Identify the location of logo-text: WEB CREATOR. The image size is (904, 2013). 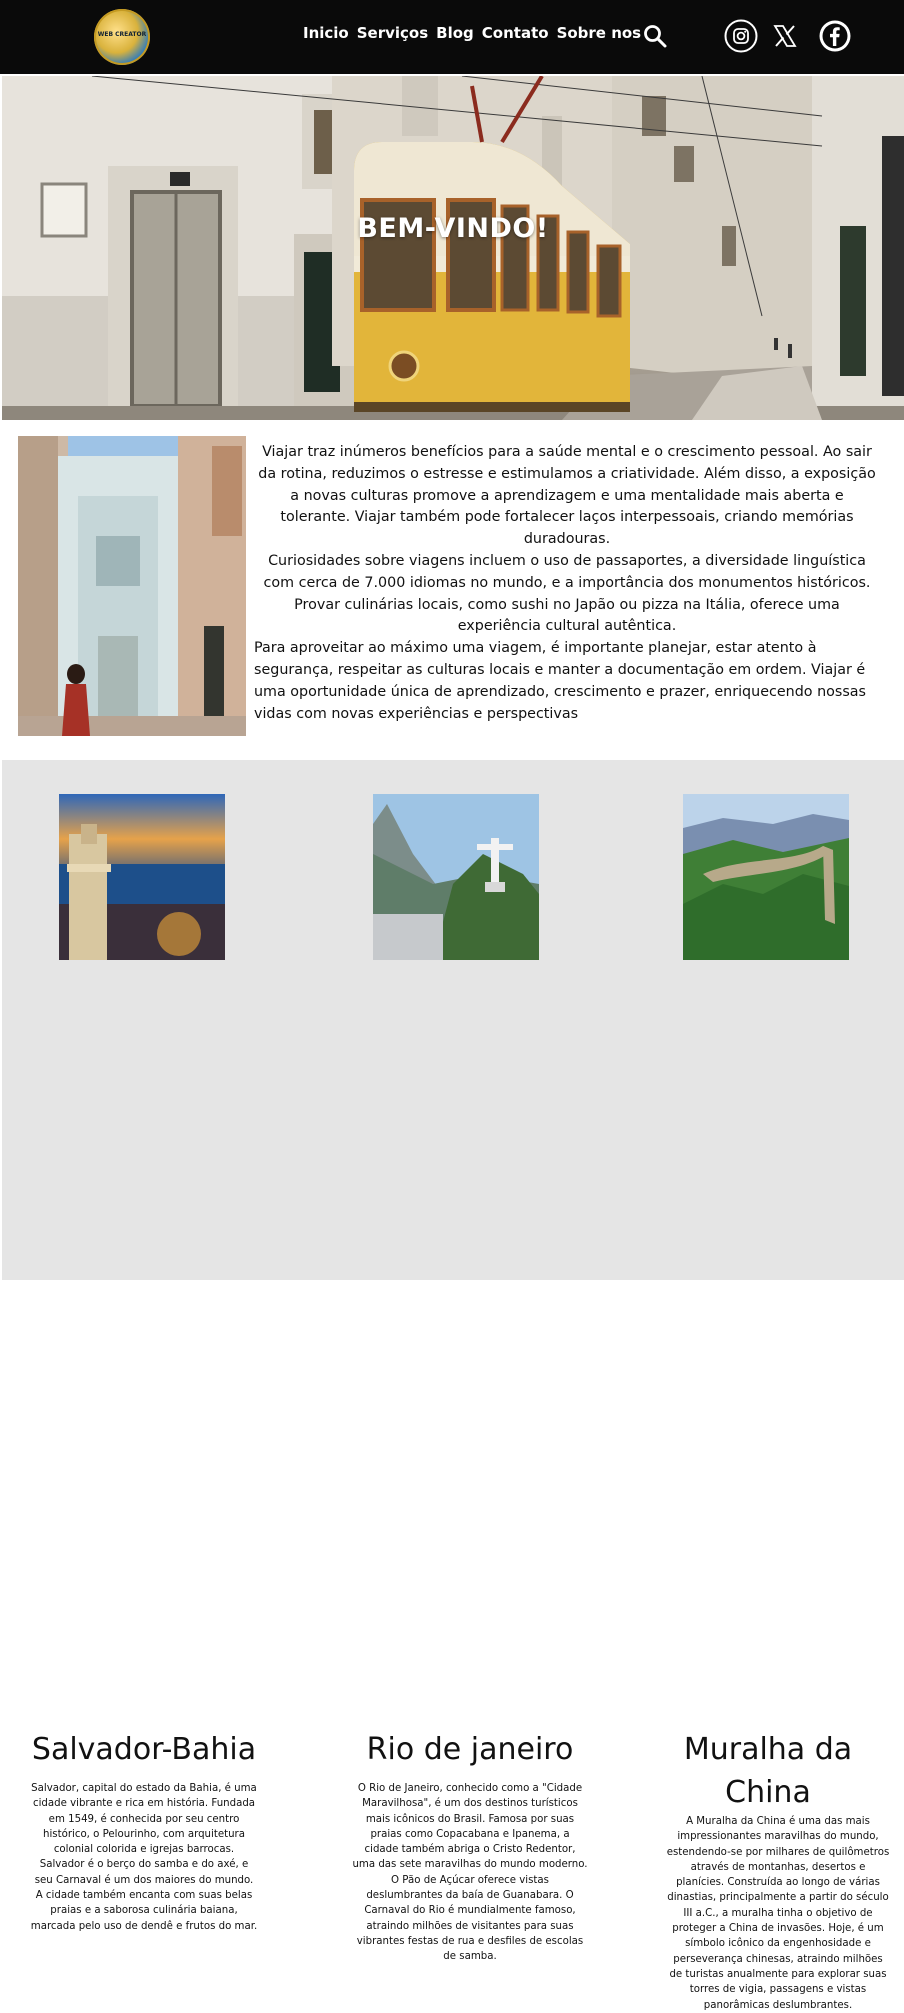
(122, 34).